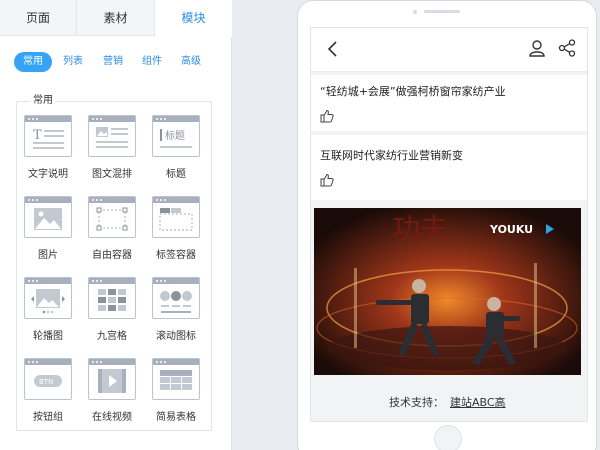 This screenshot has height=450, width=600. What do you see at coordinates (333, 49) in the screenshot?
I see `chevron-left-icon` at bounding box center [333, 49].